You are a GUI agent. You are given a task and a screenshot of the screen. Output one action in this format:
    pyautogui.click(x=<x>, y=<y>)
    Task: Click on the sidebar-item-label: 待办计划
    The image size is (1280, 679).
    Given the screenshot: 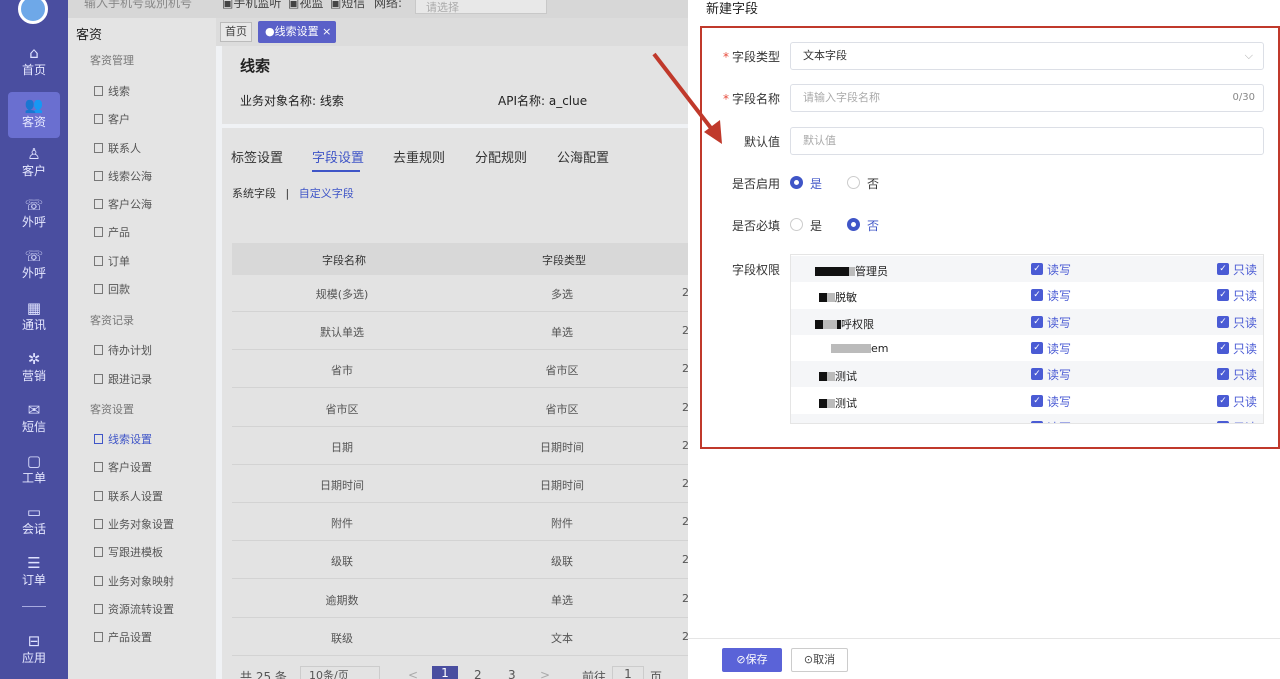 What is the action you would take?
    pyautogui.click(x=130, y=350)
    